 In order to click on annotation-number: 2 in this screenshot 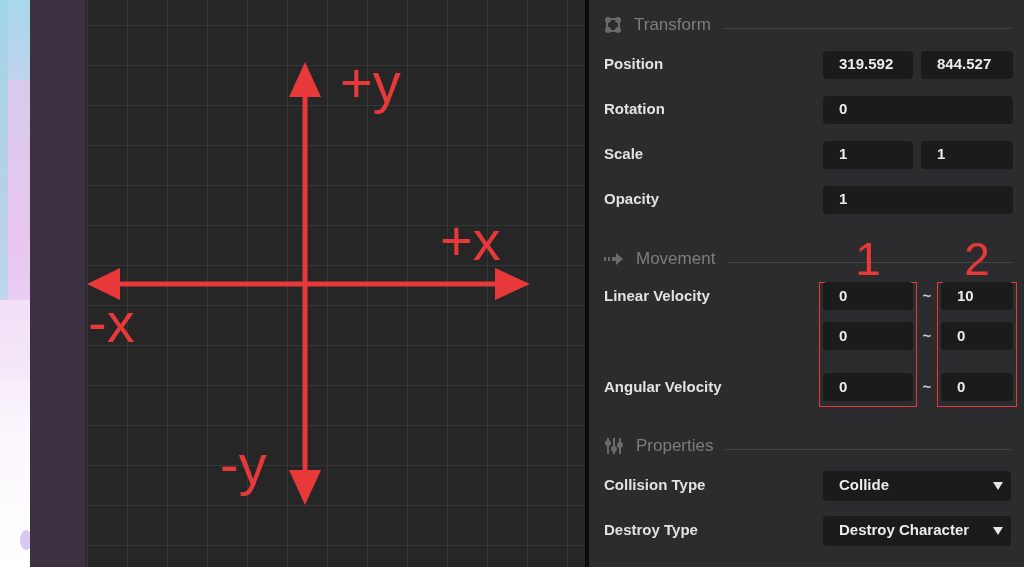, I will do `click(977, 259)`.